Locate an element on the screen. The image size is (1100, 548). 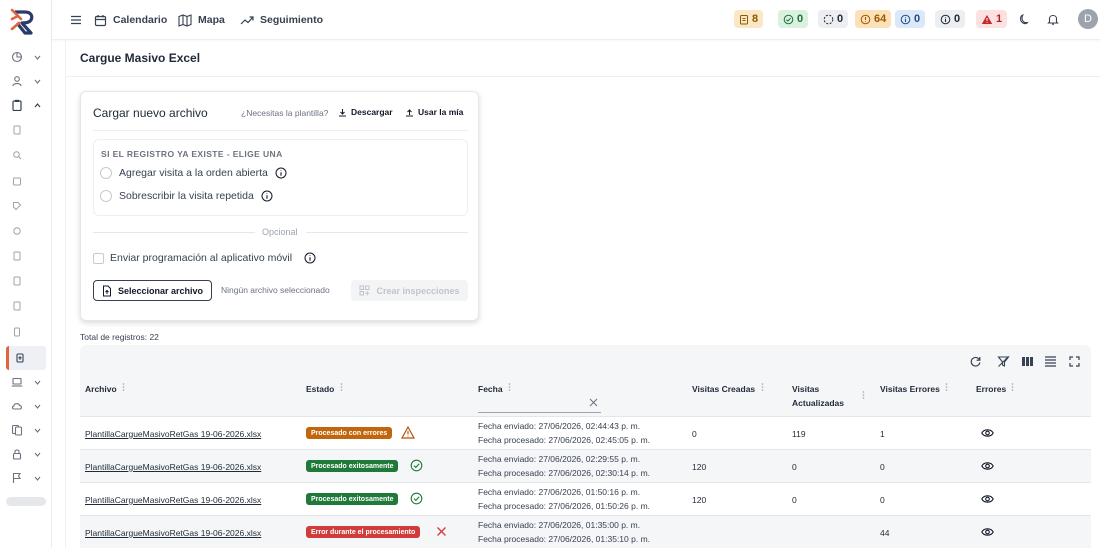
col-visitas-creadas: Visitas Creadas is located at coordinates (723, 389).